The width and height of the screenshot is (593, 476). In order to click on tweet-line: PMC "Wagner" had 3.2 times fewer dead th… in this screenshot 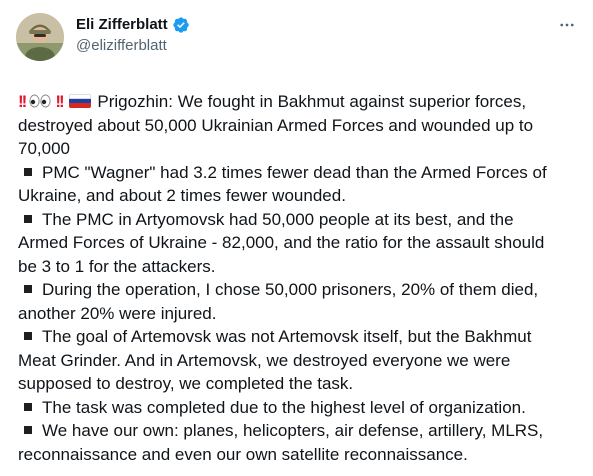, I will do `click(300, 173)`.